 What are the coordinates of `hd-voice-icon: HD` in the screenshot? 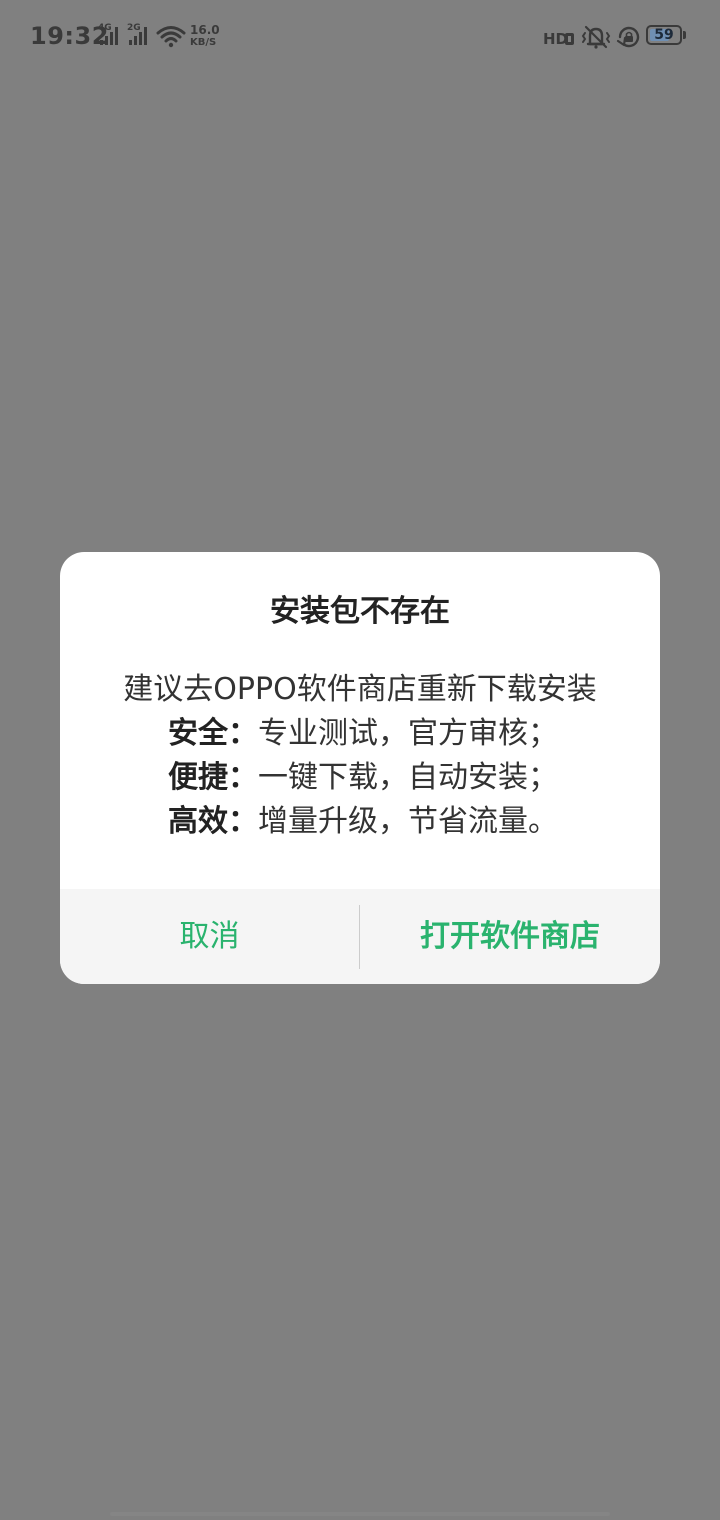 It's located at (559, 37).